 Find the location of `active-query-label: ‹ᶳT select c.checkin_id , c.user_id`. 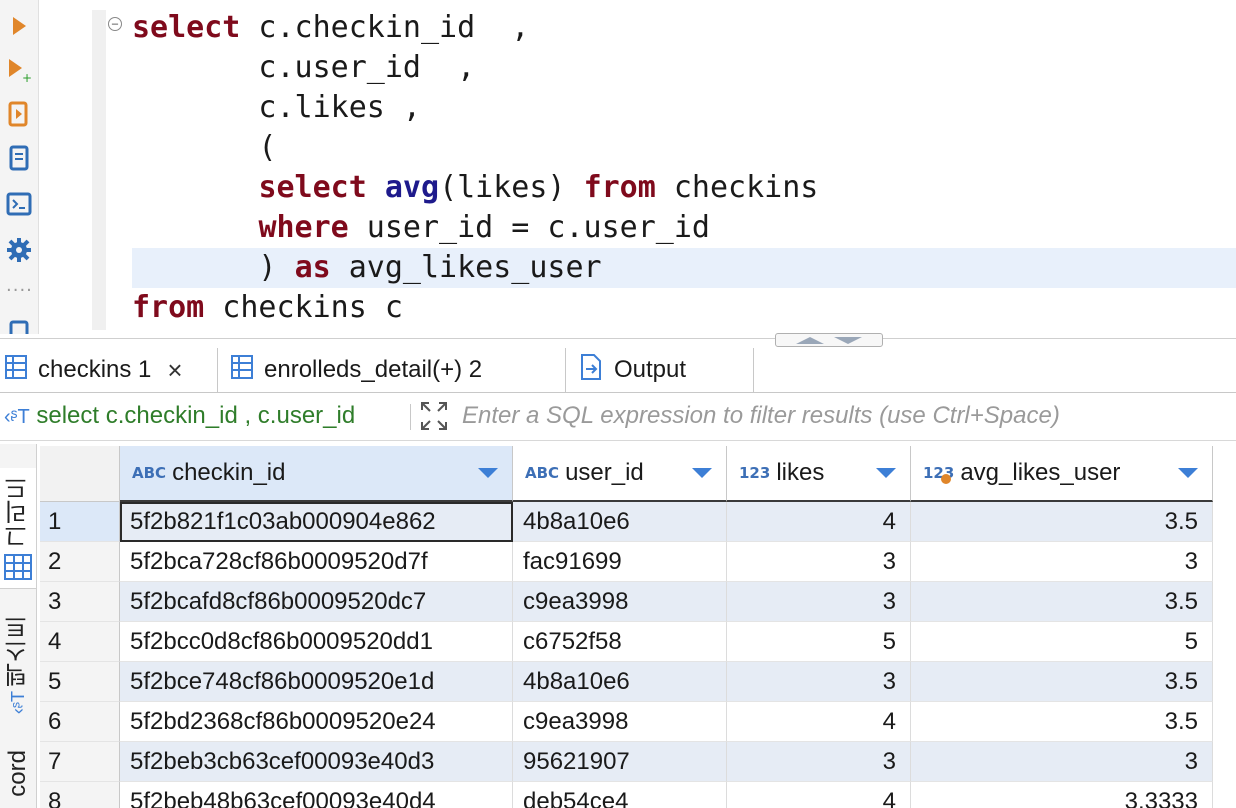

active-query-label: ‹ᶳT select c.checkin_id , c.user_id is located at coordinates (179, 416).